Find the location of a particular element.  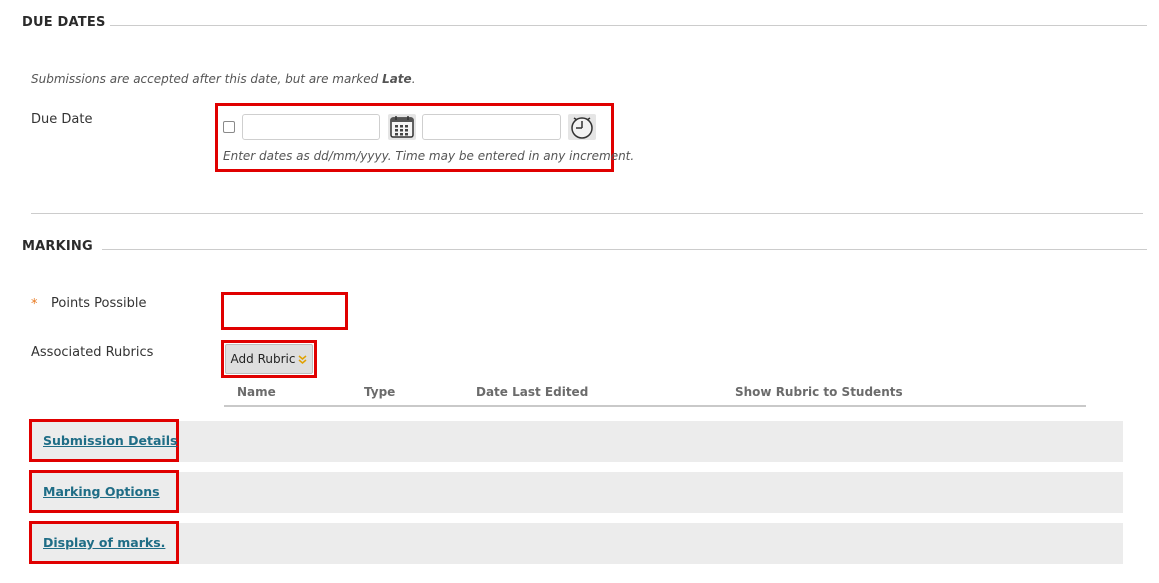

rubric-col-date-last-edited: Date Last Edited is located at coordinates (532, 392).